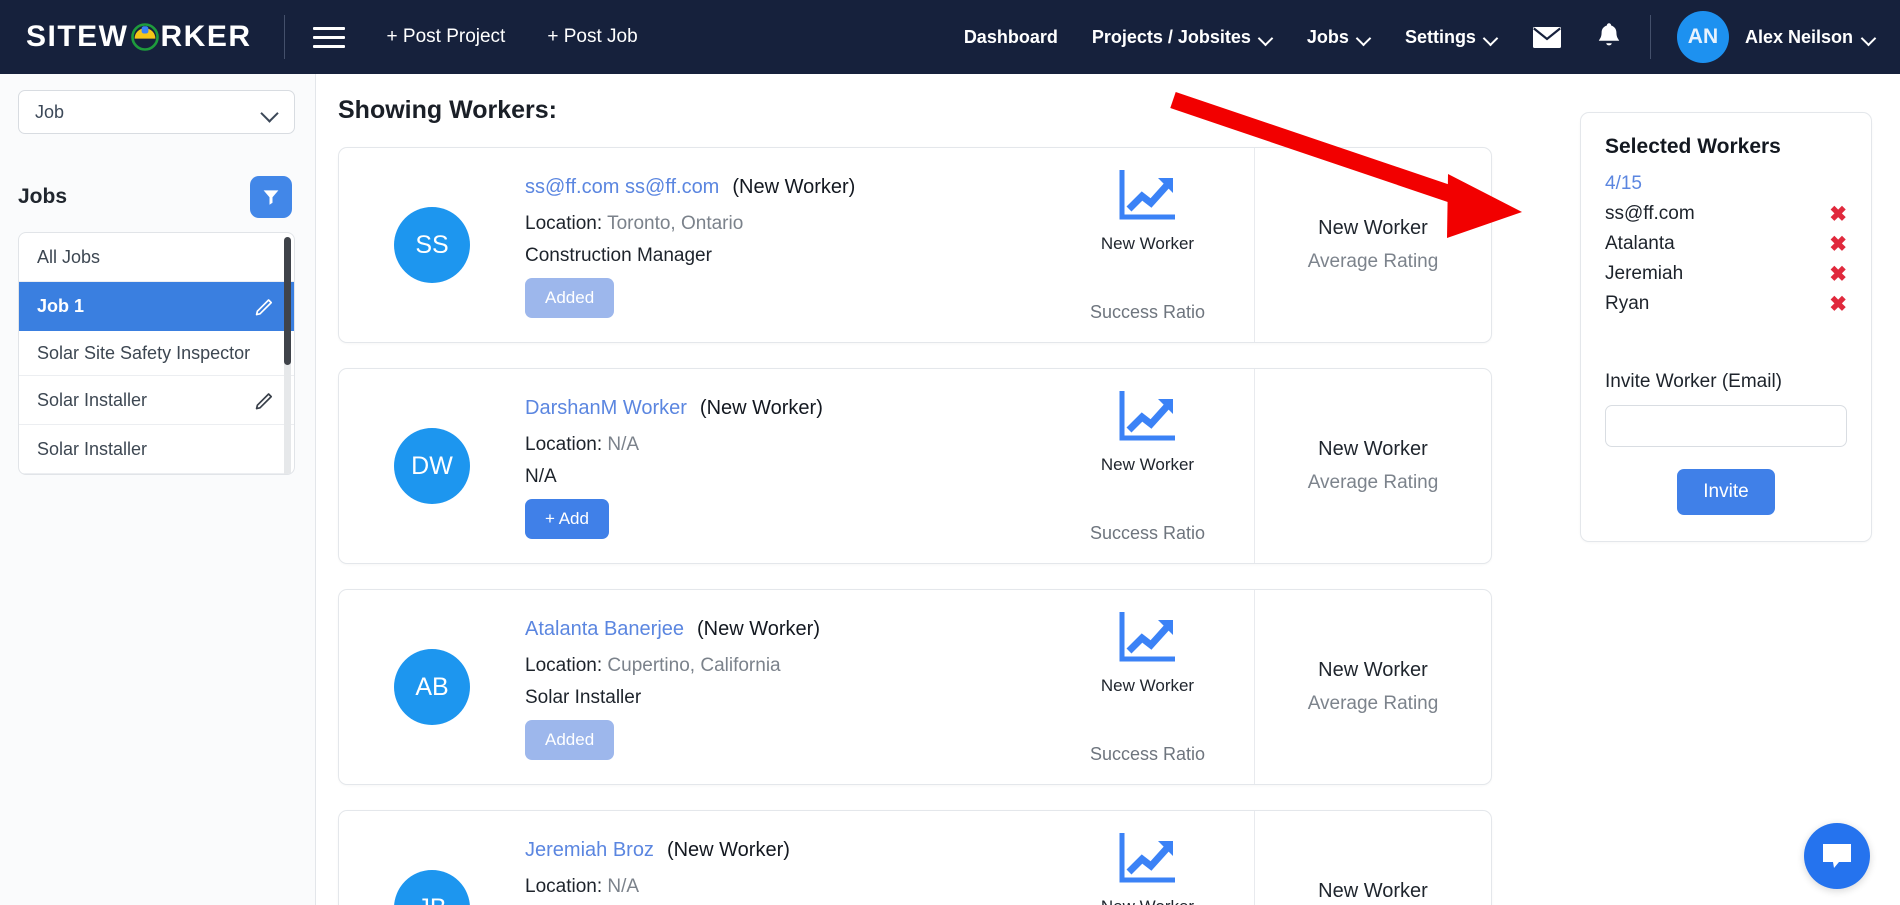  I want to click on jobs-list-item-solar-site-safety-inspector: Solar Site Safety Inspector, so click(156, 353).